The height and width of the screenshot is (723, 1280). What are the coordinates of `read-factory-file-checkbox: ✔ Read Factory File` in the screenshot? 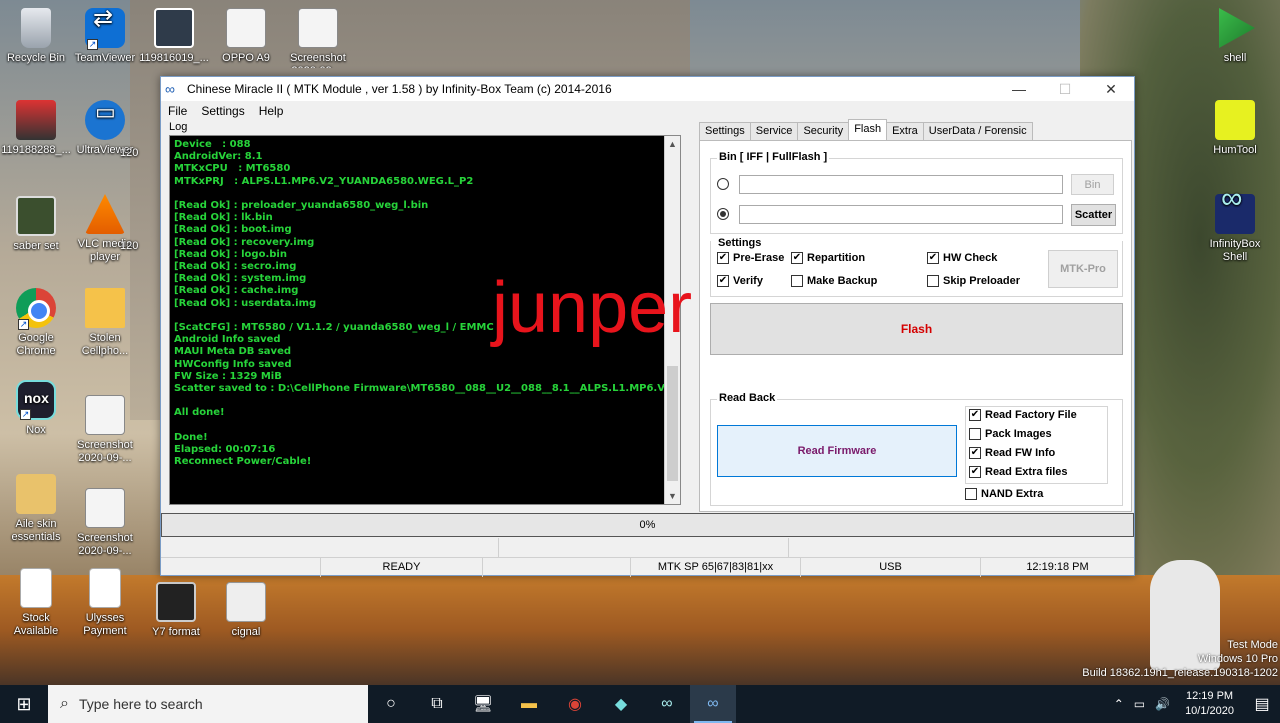 It's located at (1023, 415).